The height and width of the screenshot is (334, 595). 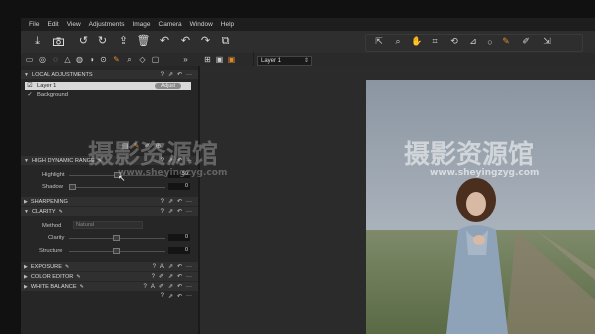 I want to click on rotate-right-icon: ↻, so click(x=102, y=41).